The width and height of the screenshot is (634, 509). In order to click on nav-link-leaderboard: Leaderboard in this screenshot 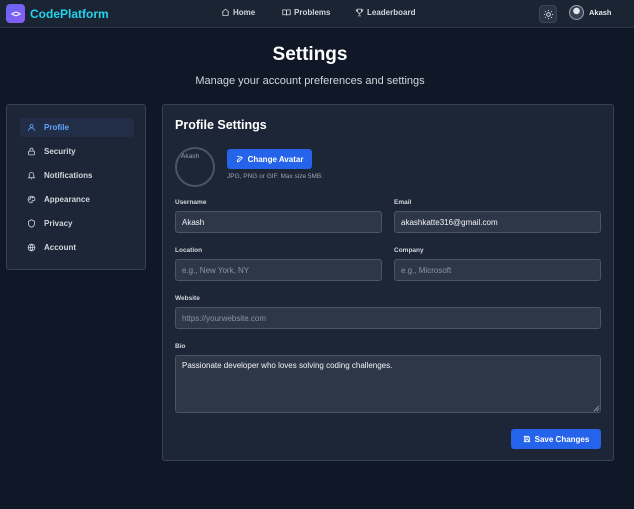, I will do `click(385, 12)`.